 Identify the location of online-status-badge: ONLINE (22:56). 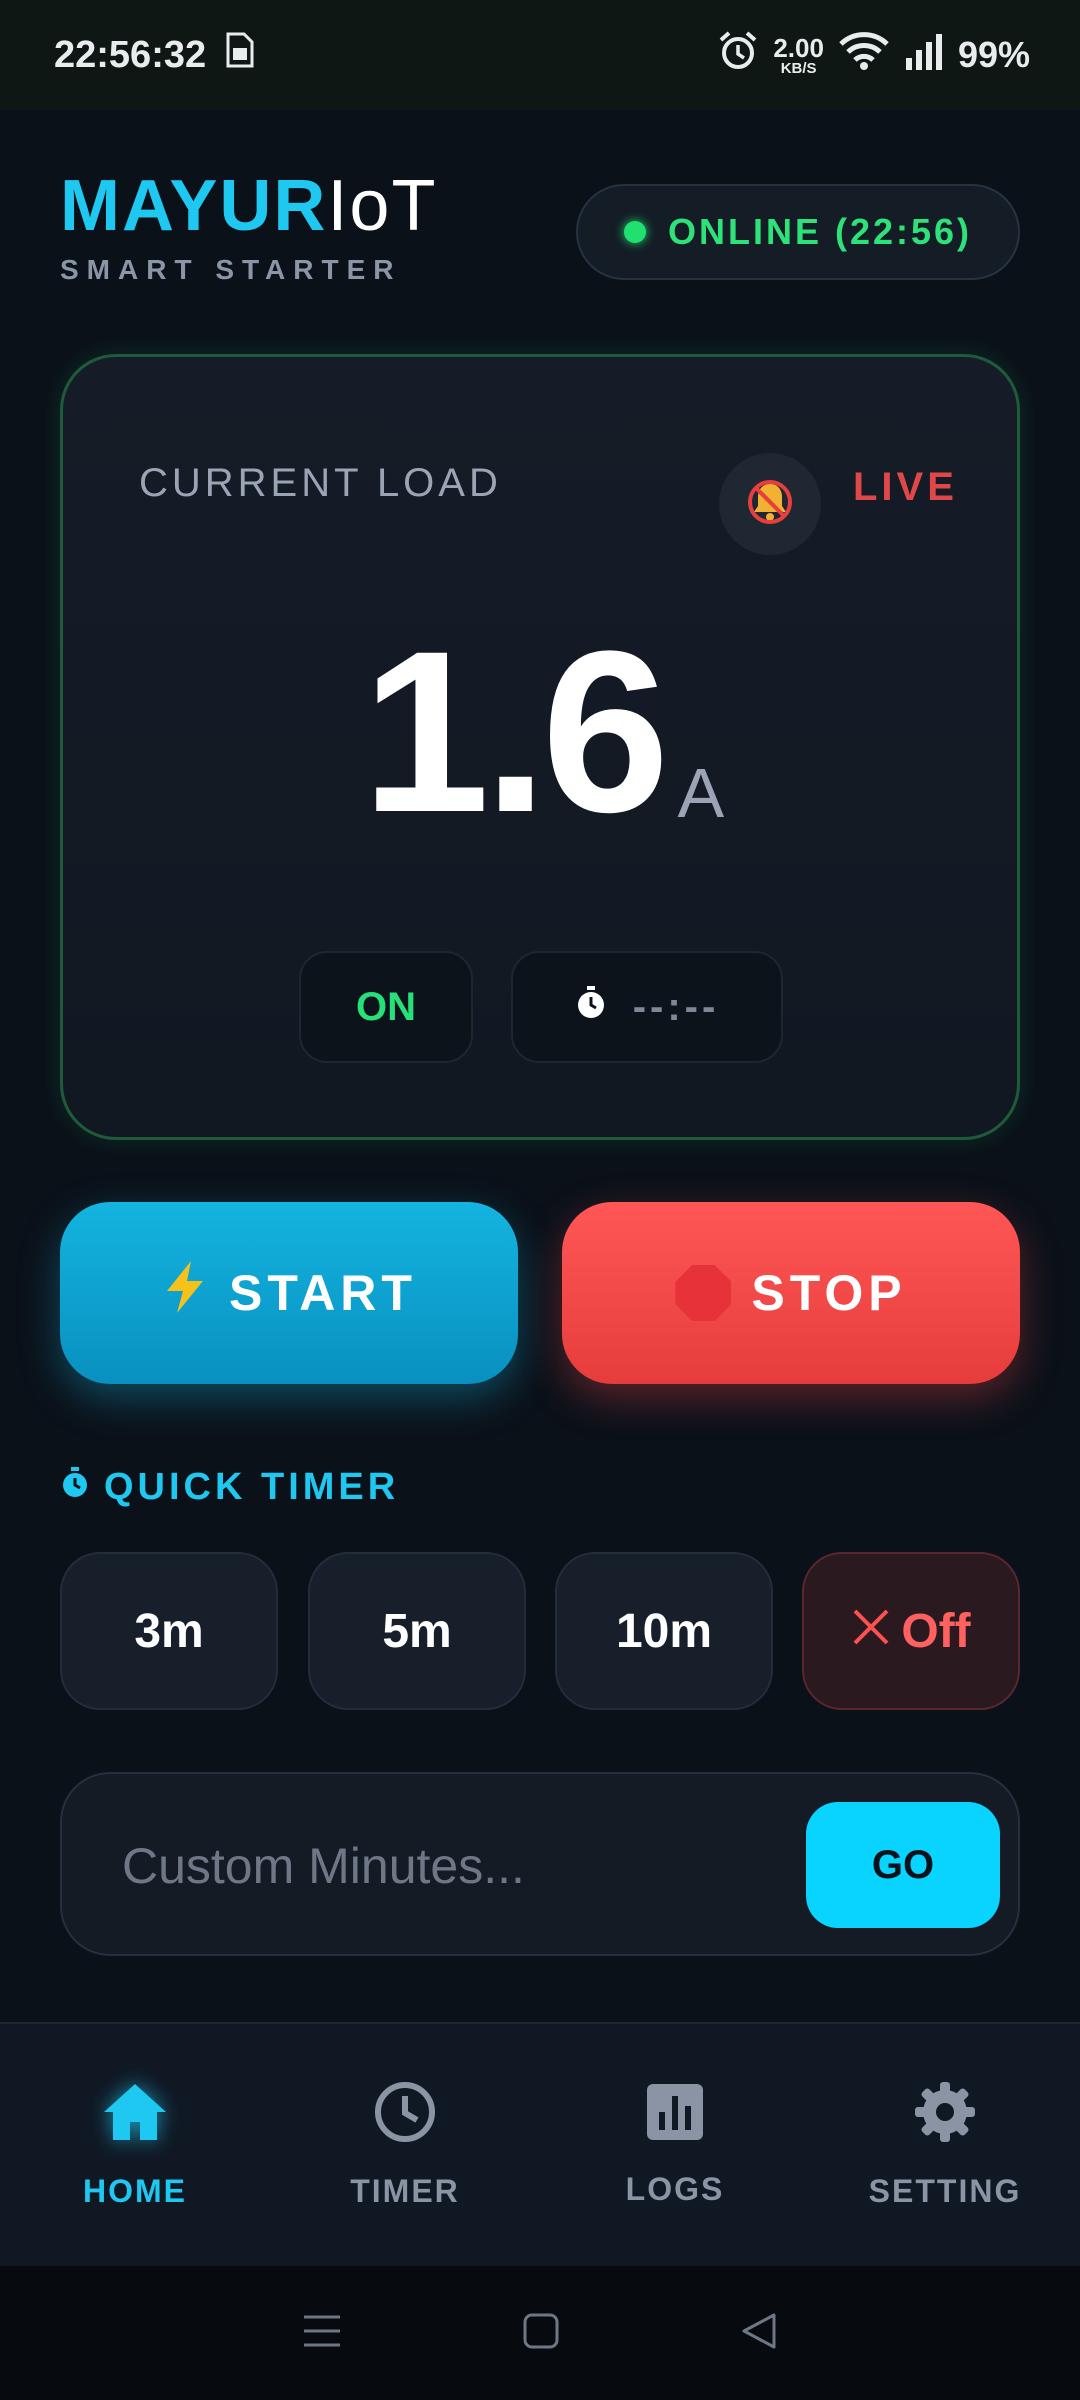
(798, 232).